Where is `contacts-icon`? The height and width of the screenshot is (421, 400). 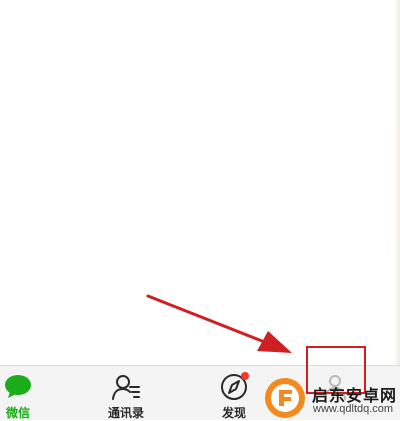
contacts-icon is located at coordinates (126, 387).